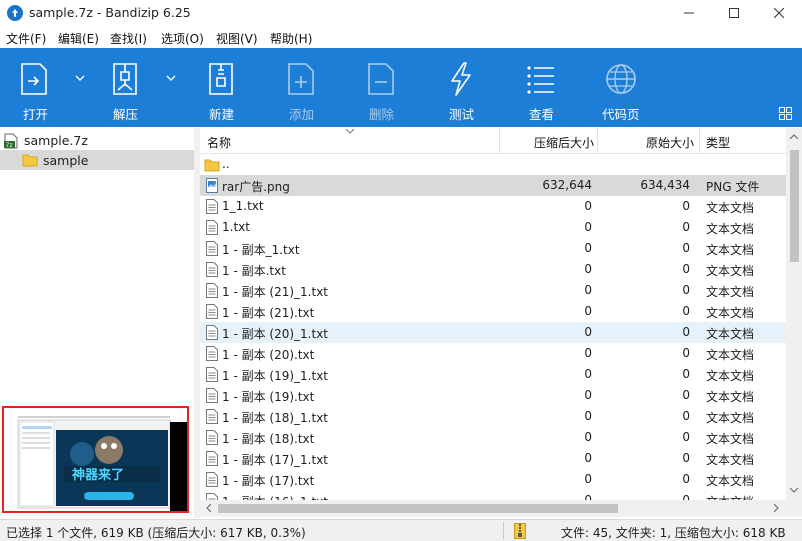 The image size is (802, 541). I want to click on table-row: 1 - 副本 (20)_1.txt 0 0 文本文档, so click(493, 332).